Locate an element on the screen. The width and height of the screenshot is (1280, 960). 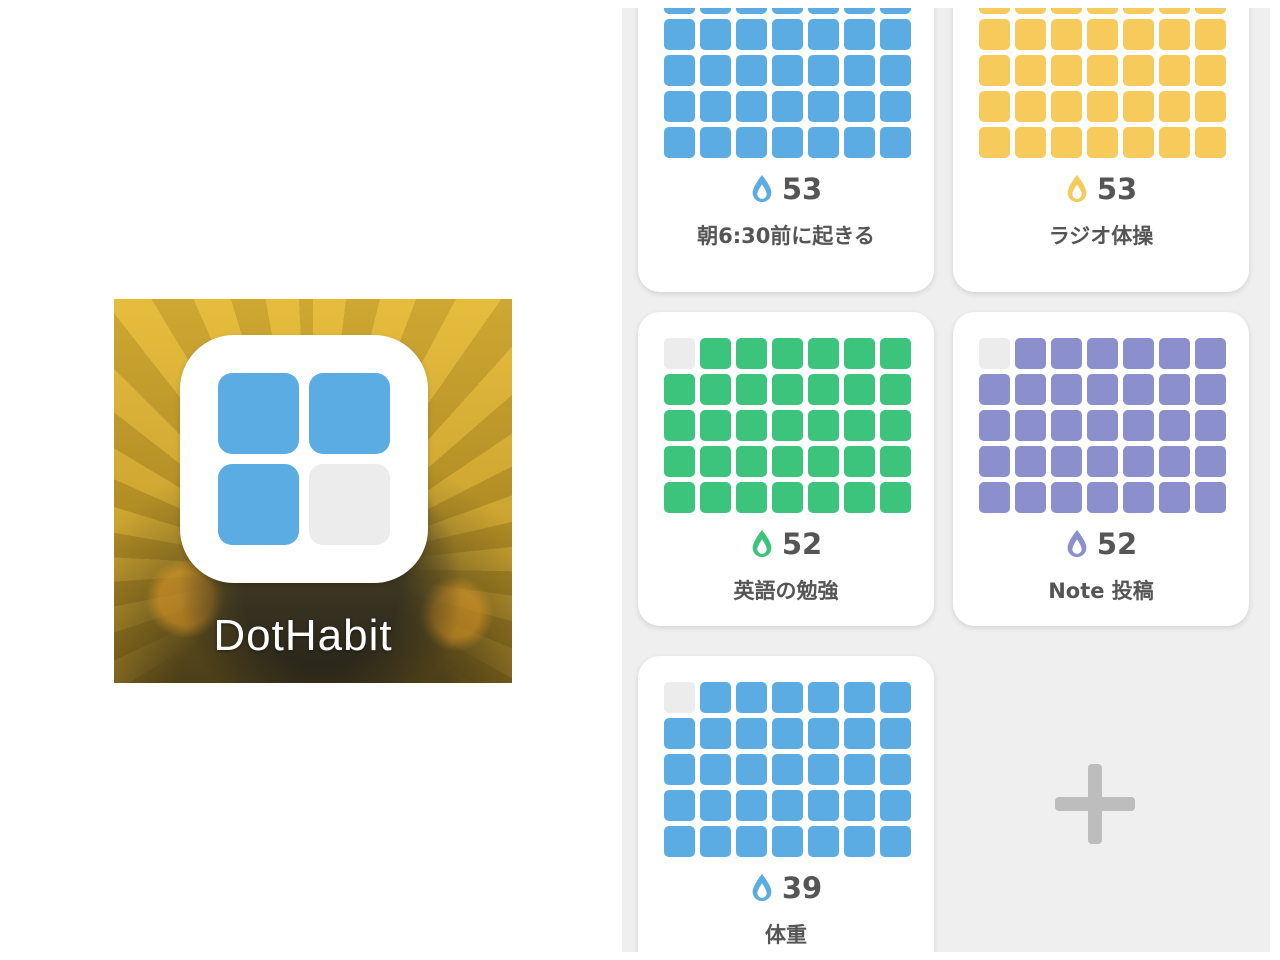
habit-card: 53 朝6:30前に起きる is located at coordinates (786, 150).